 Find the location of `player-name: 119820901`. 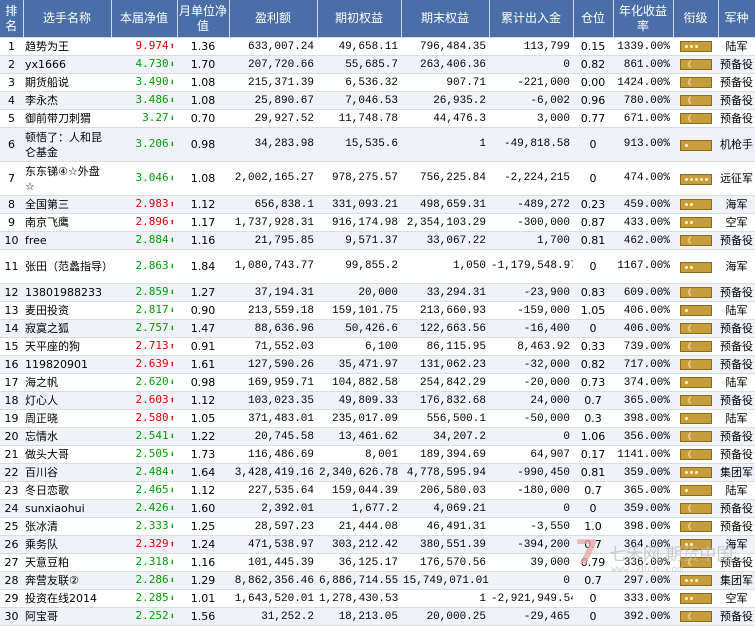

player-name: 119820901 is located at coordinates (67, 364).